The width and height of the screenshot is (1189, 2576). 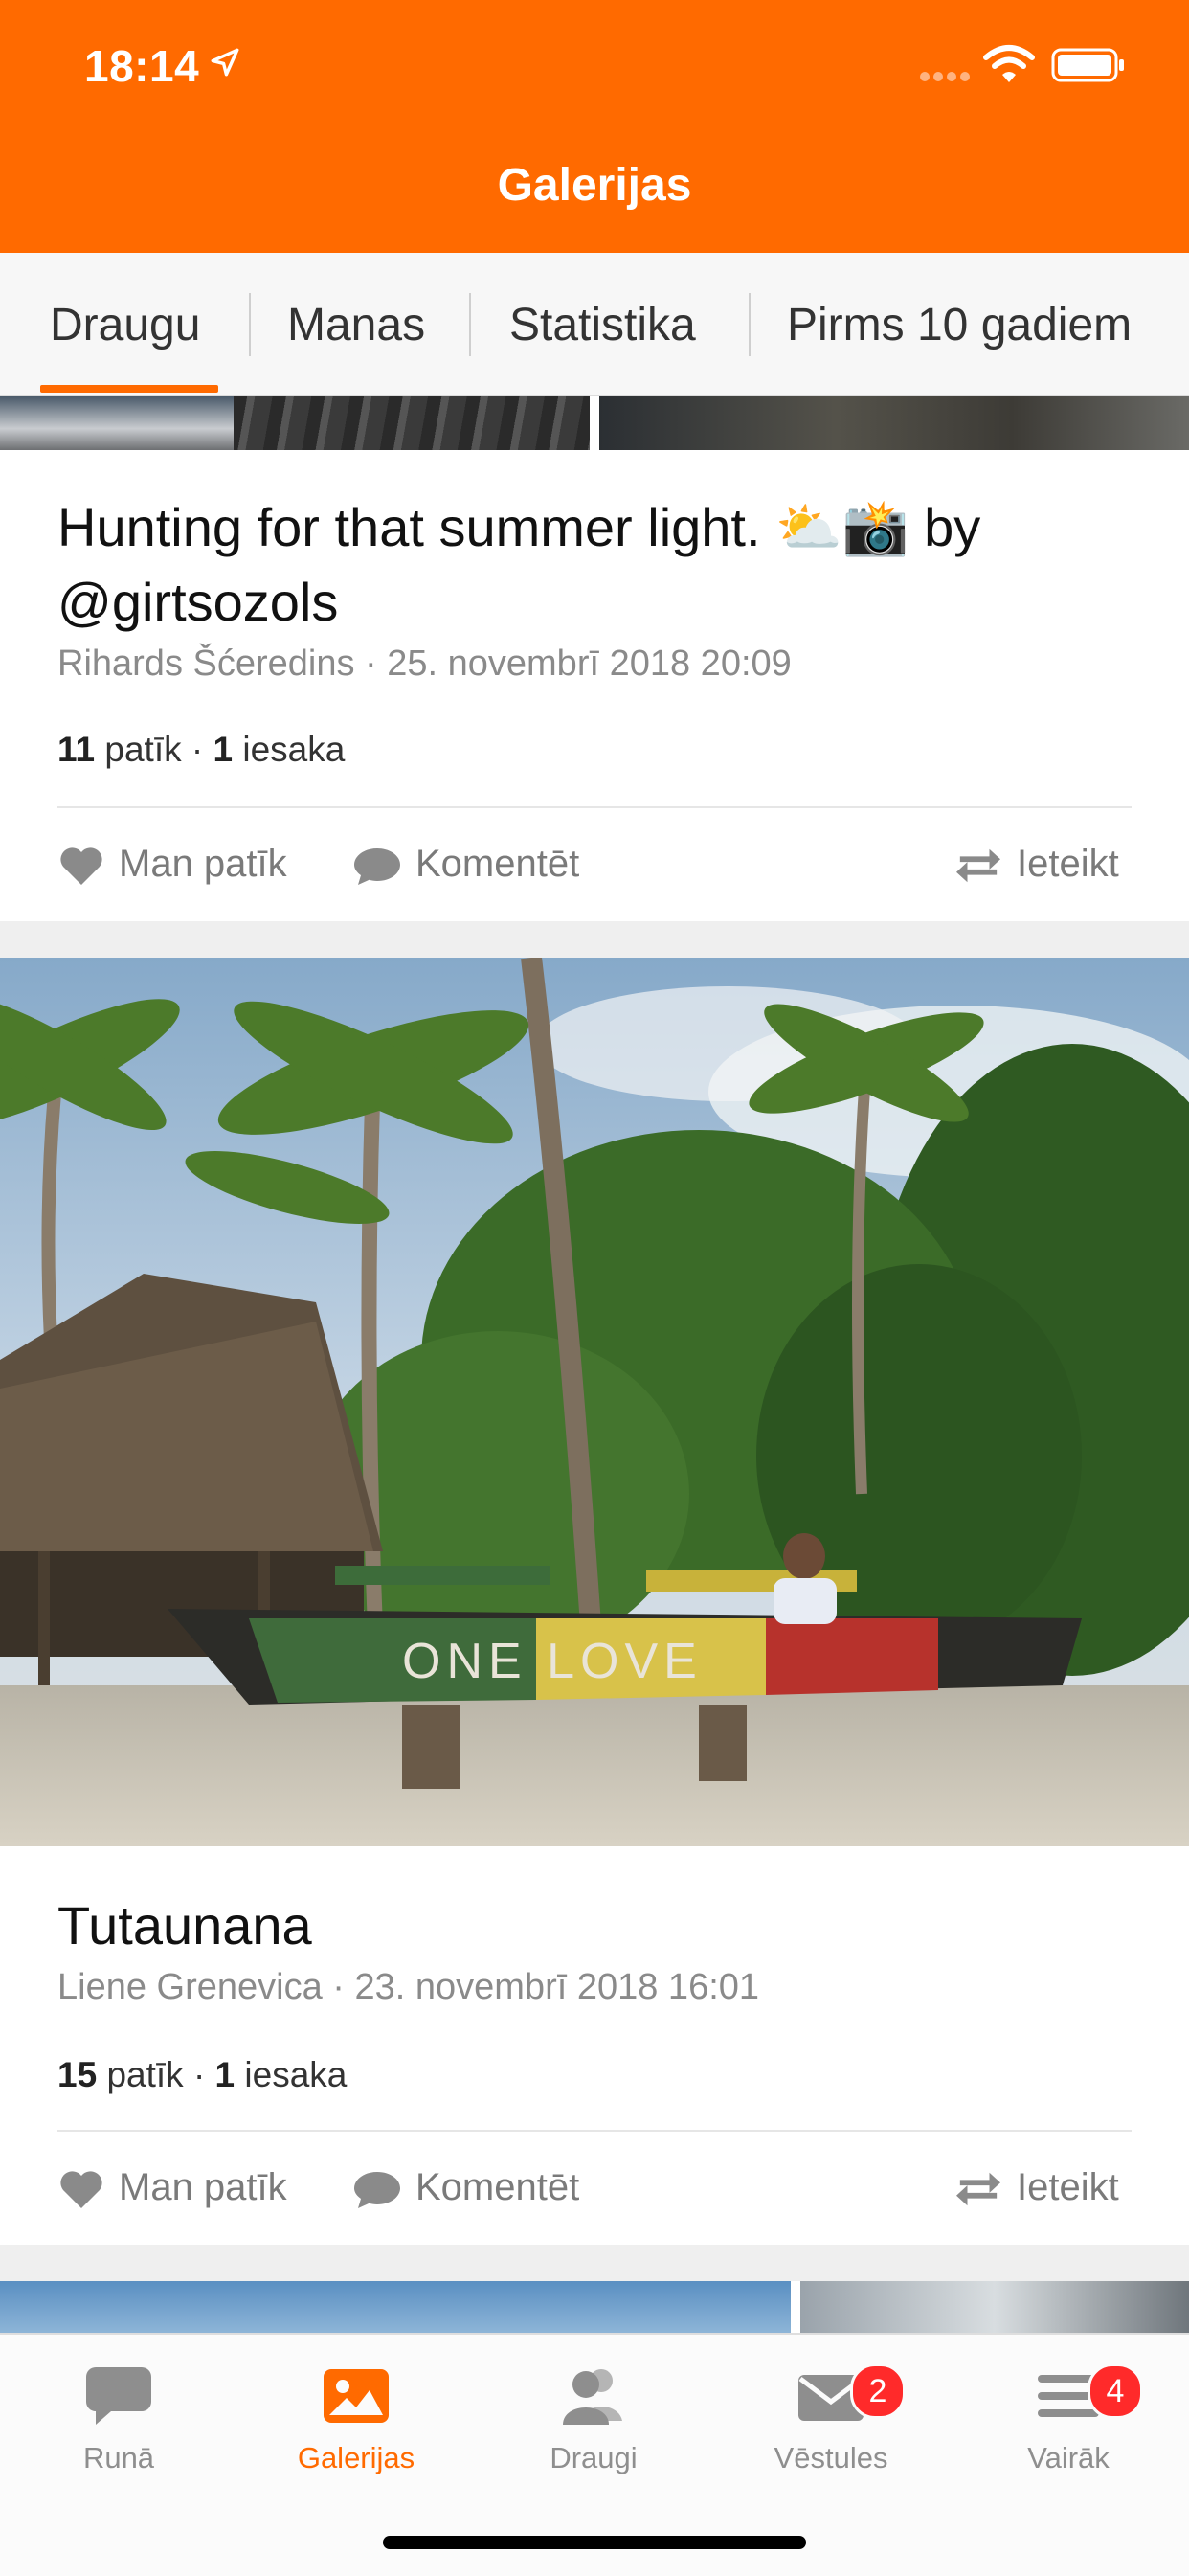 I want to click on unread-badge: 2, so click(x=878, y=2391).